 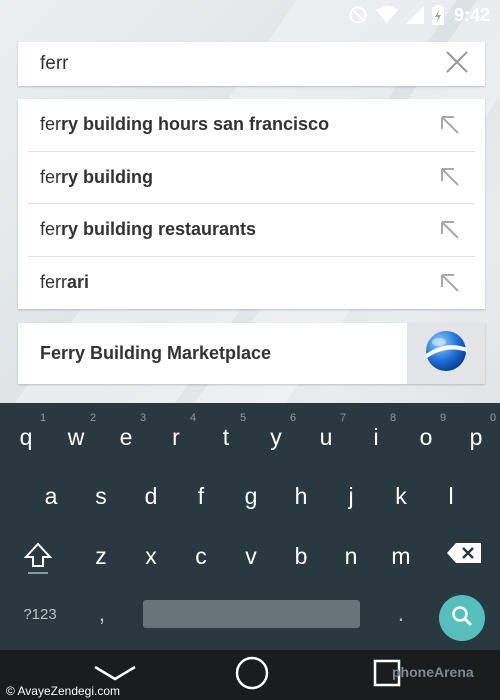 I want to click on key-g: g, so click(x=251, y=496).